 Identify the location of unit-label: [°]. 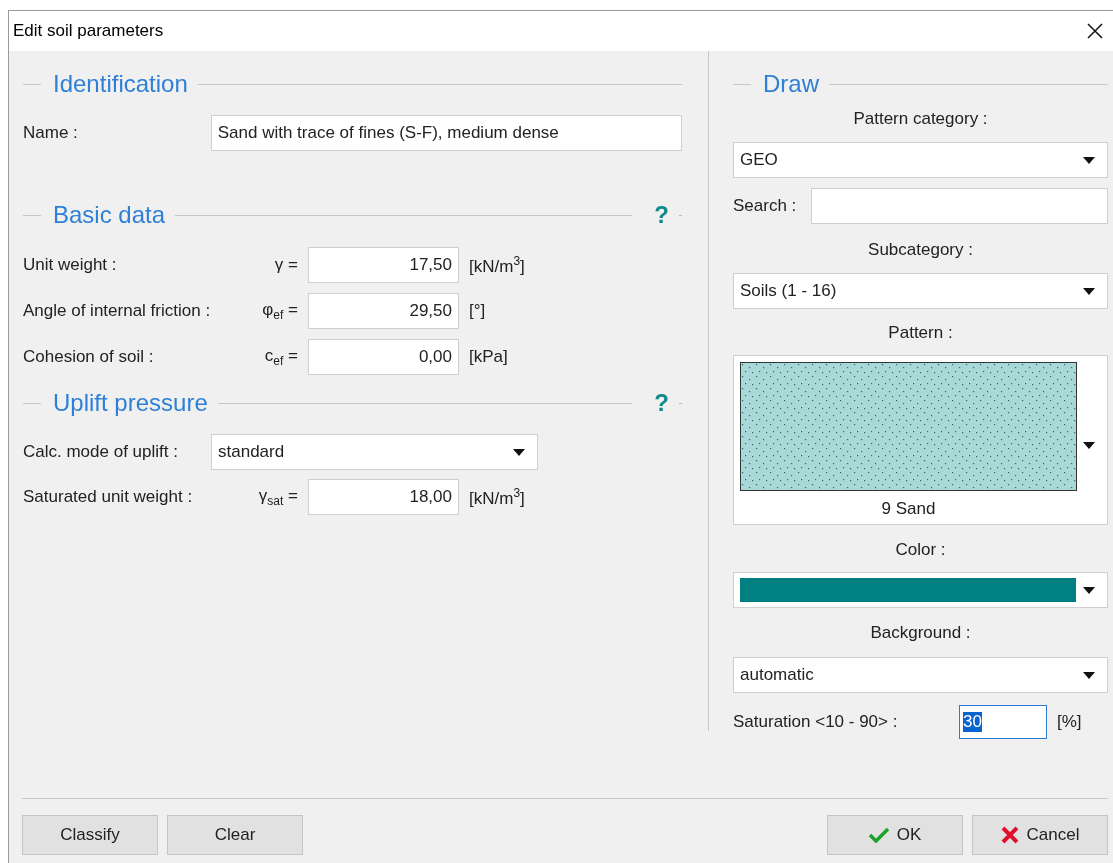
(477, 311).